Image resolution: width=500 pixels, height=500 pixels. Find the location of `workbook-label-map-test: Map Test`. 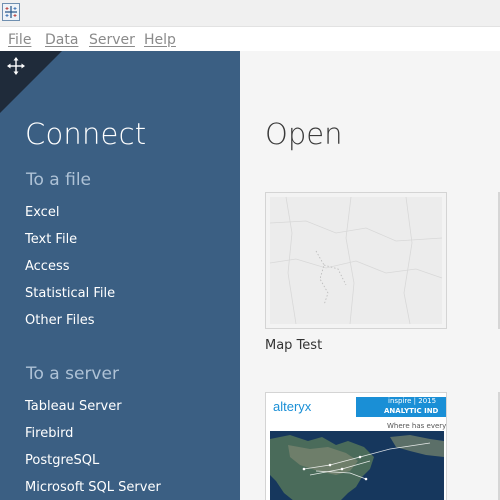

workbook-label-map-test: Map Test is located at coordinates (293, 345).